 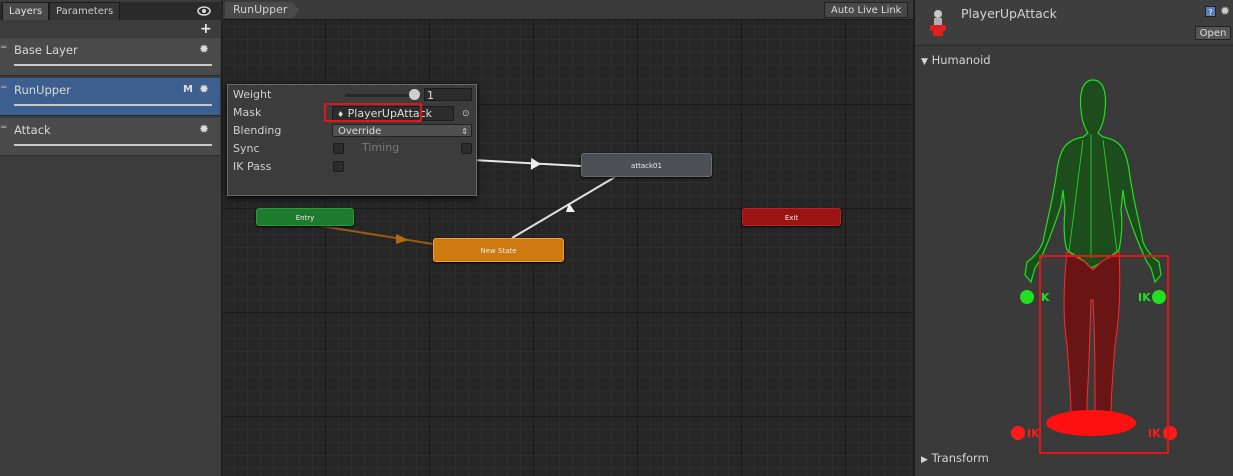 I want to click on left-foot-ik-dot, so click(x=1018, y=433).